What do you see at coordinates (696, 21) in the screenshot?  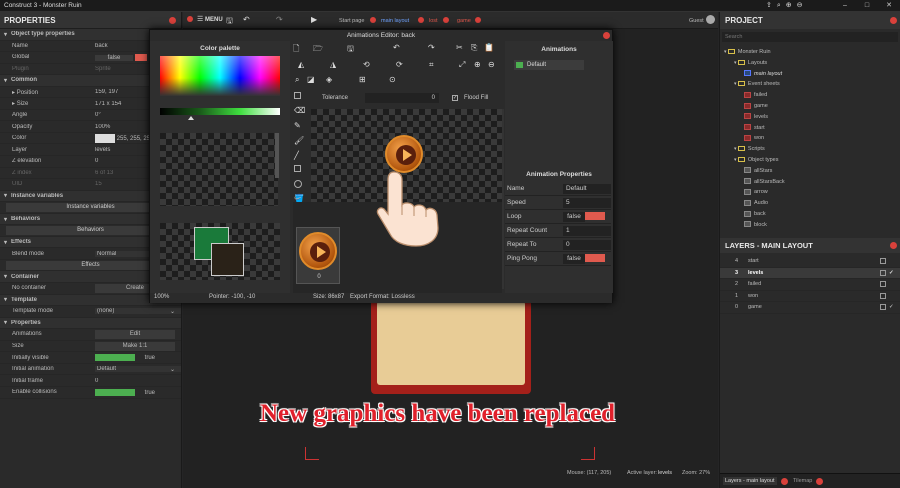 I see `user-name: Guest` at bounding box center [696, 21].